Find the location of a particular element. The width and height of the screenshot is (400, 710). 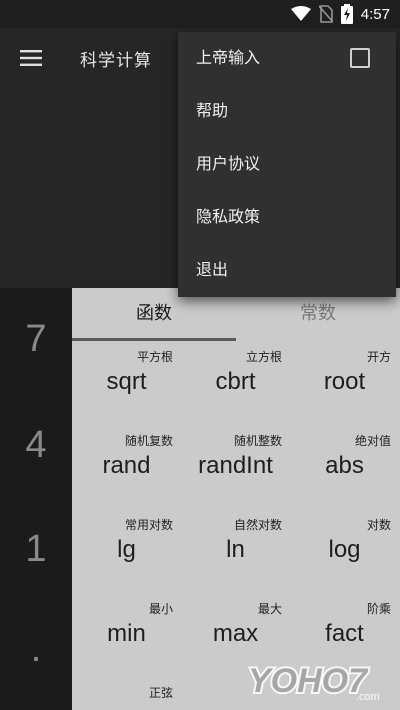

god-input-checkbox is located at coordinates (360, 58).